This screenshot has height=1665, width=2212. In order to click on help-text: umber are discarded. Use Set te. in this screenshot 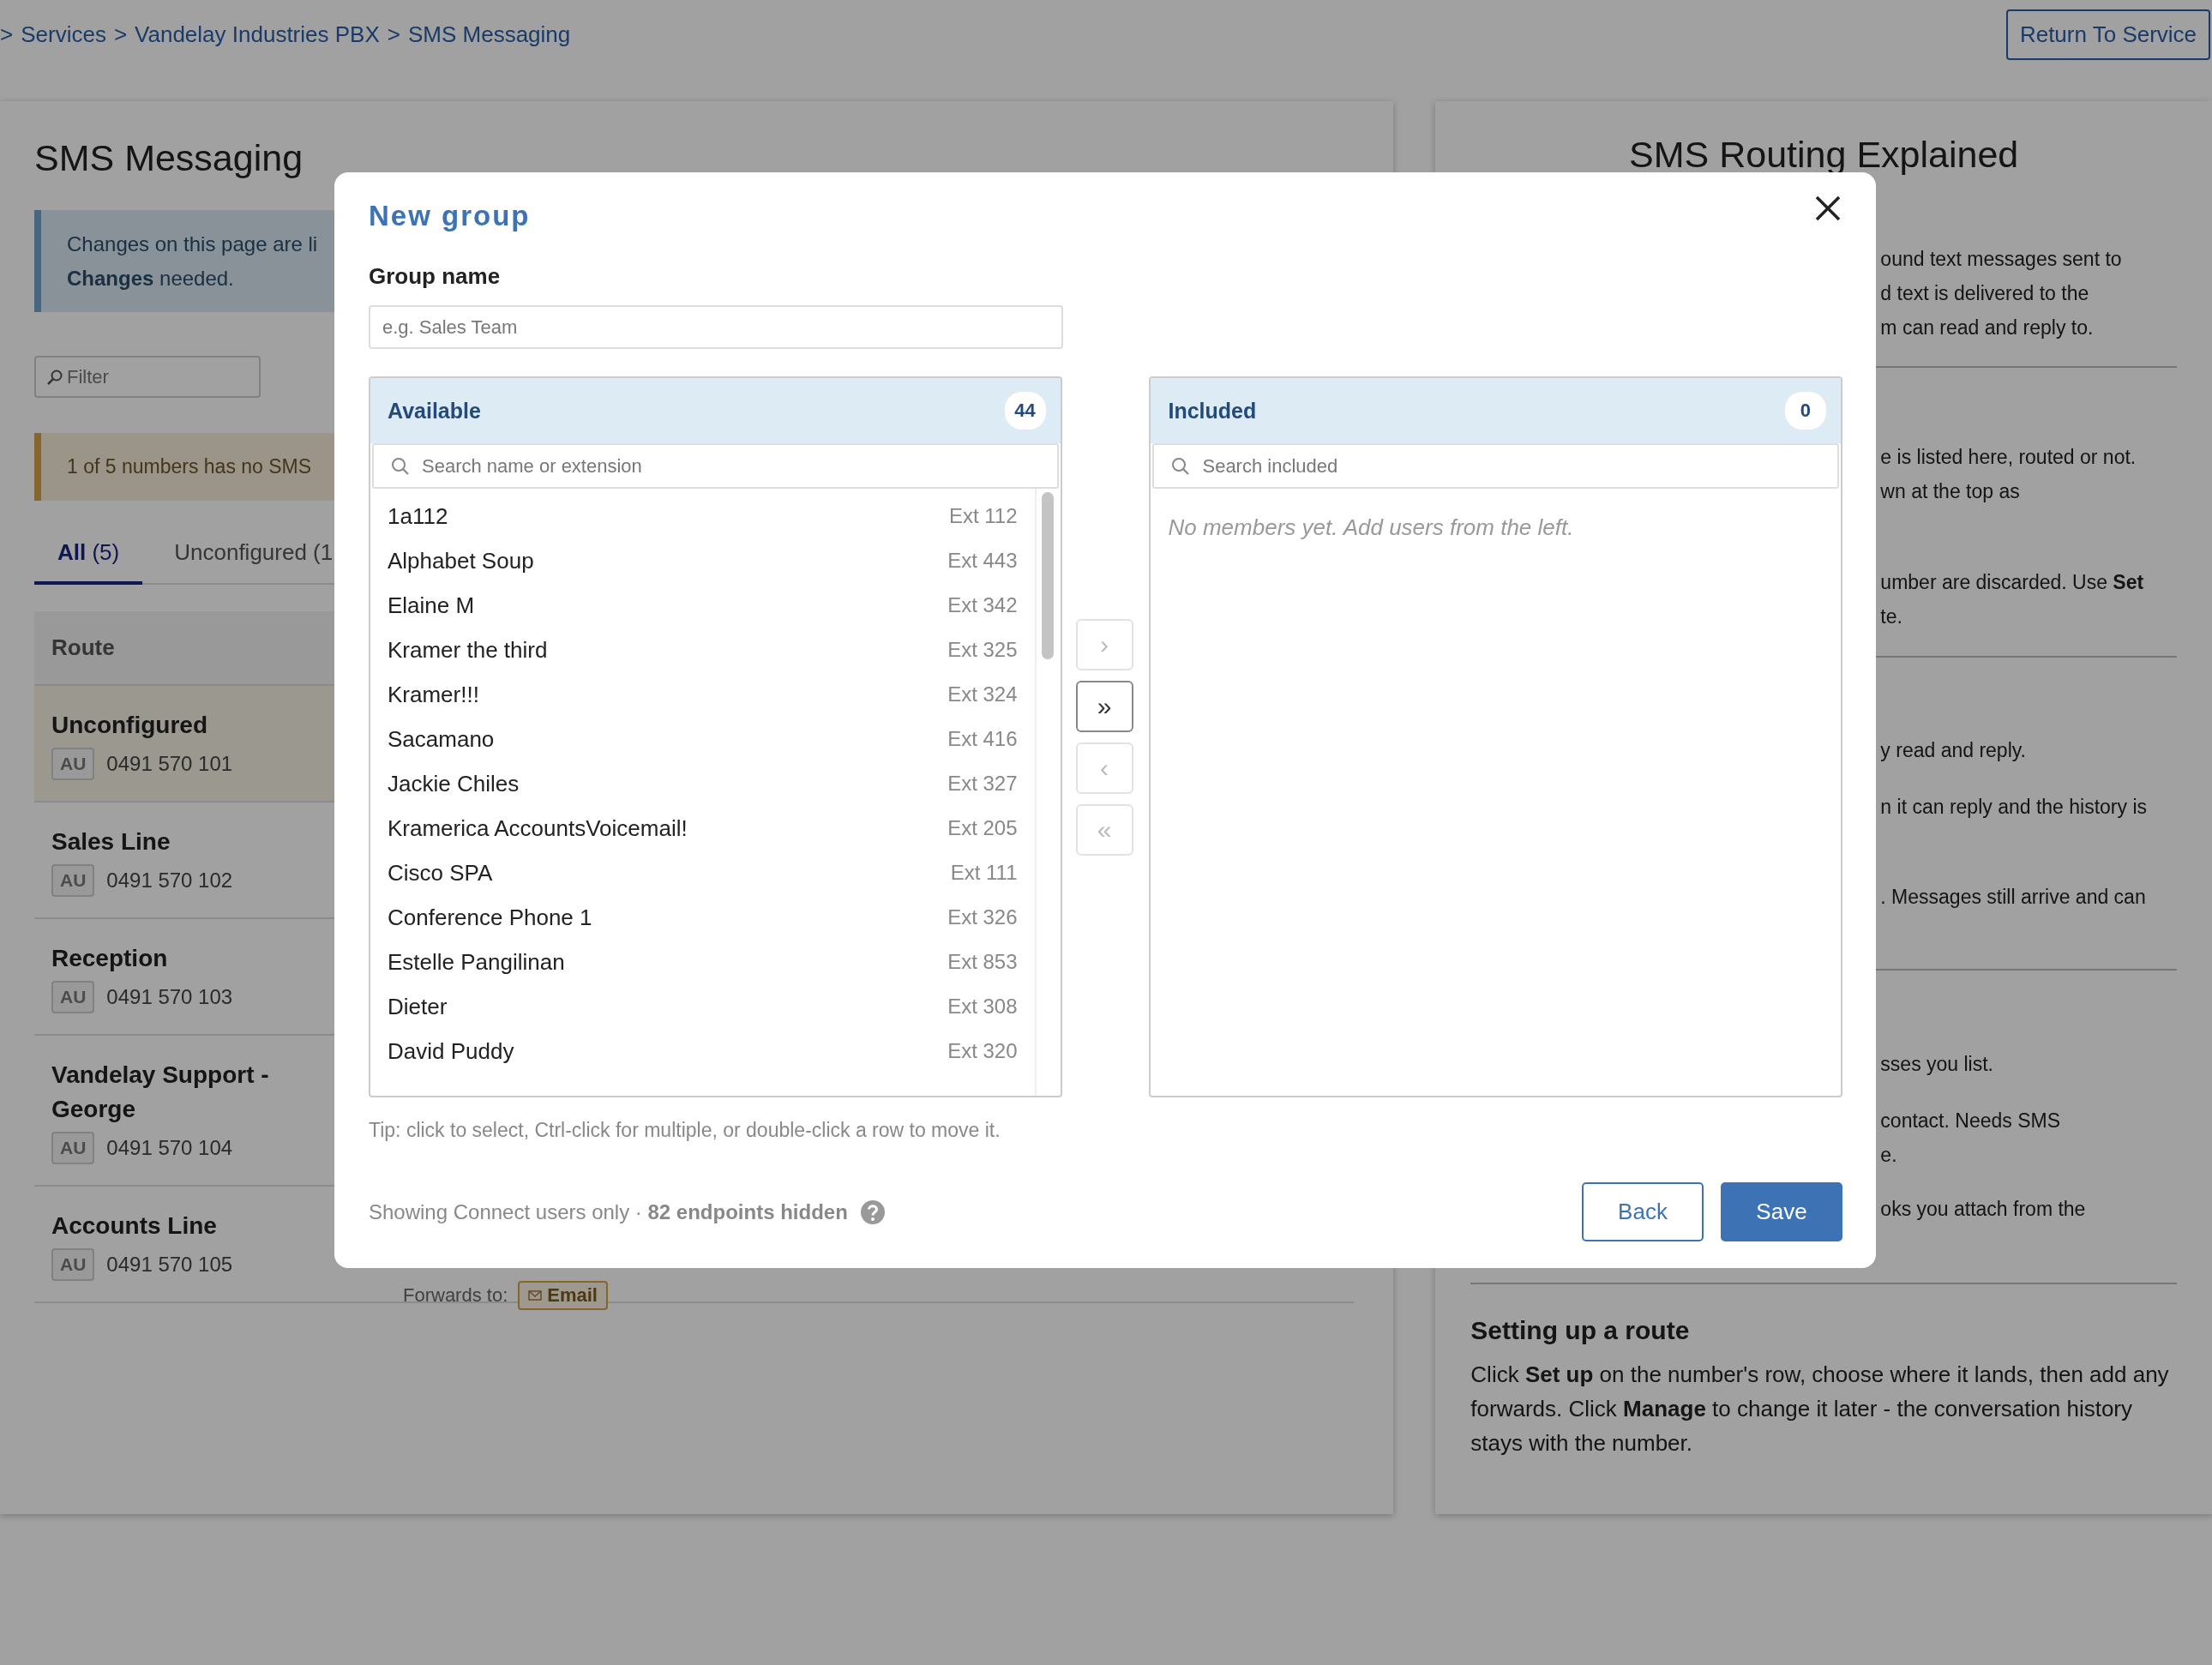, I will do `click(2012, 599)`.